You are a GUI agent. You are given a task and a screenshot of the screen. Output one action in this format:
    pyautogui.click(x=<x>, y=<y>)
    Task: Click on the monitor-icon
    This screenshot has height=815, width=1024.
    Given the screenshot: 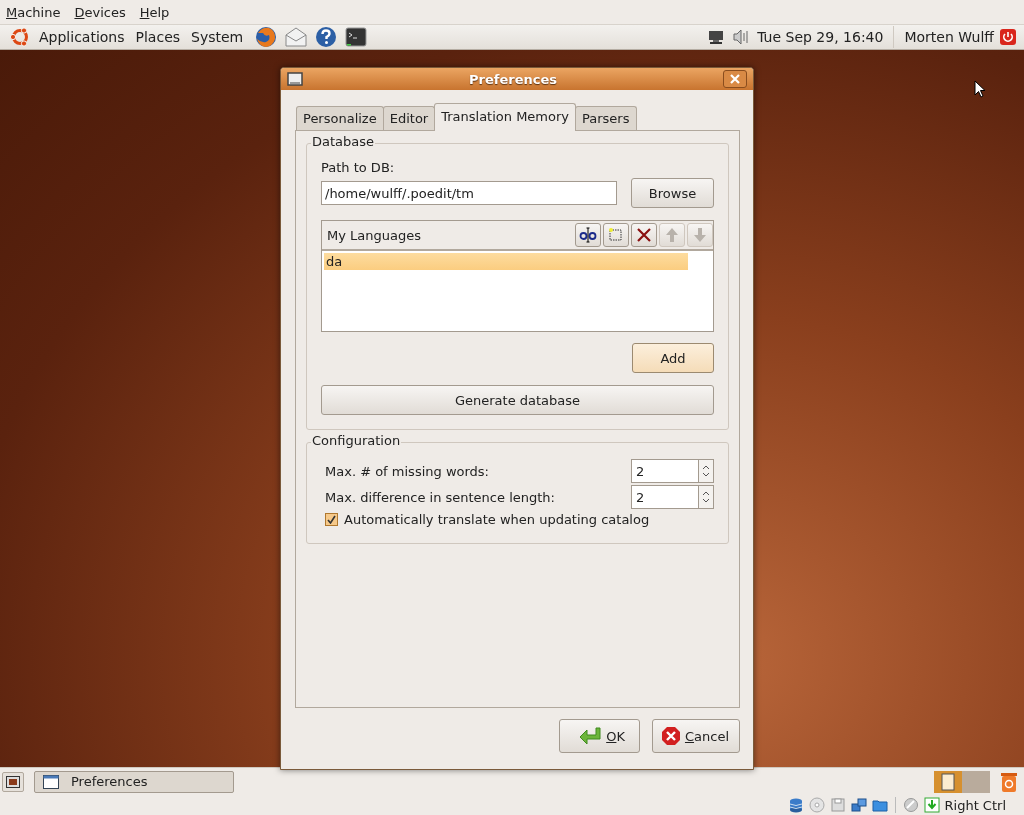 What is the action you would take?
    pyautogui.click(x=716, y=37)
    